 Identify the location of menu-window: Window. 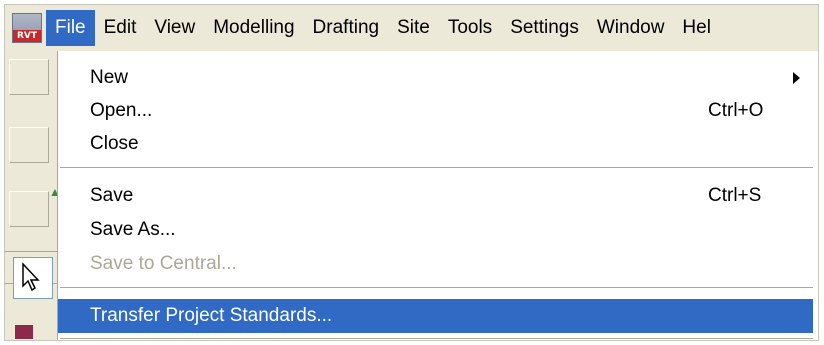
(631, 28).